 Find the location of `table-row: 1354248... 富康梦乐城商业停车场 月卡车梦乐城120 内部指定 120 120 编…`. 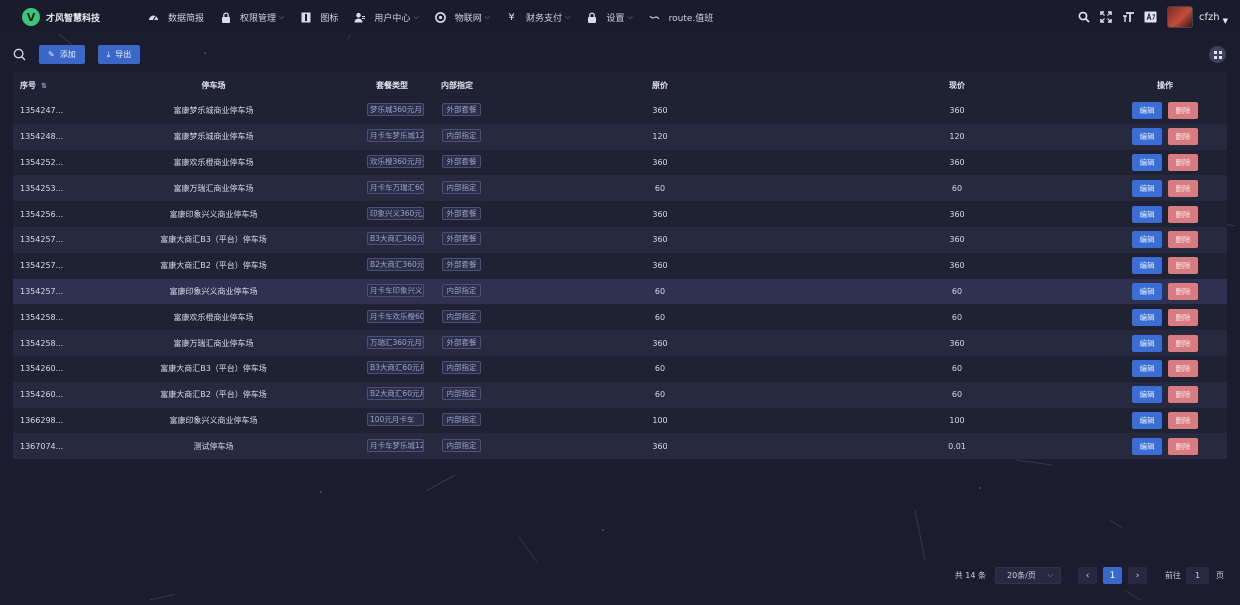

table-row: 1354248... 富康梦乐城商业停车场 月卡车梦乐城120 内部指定 120 120 编… is located at coordinates (620, 136).